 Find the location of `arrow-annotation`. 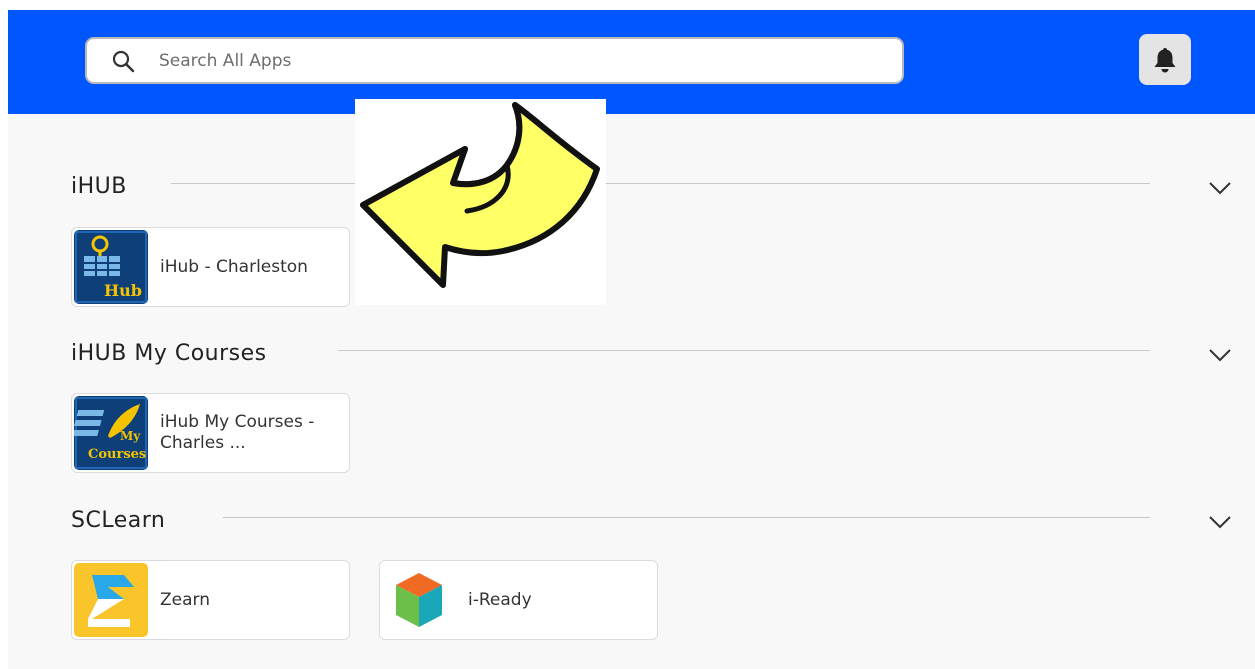

arrow-annotation is located at coordinates (480, 202).